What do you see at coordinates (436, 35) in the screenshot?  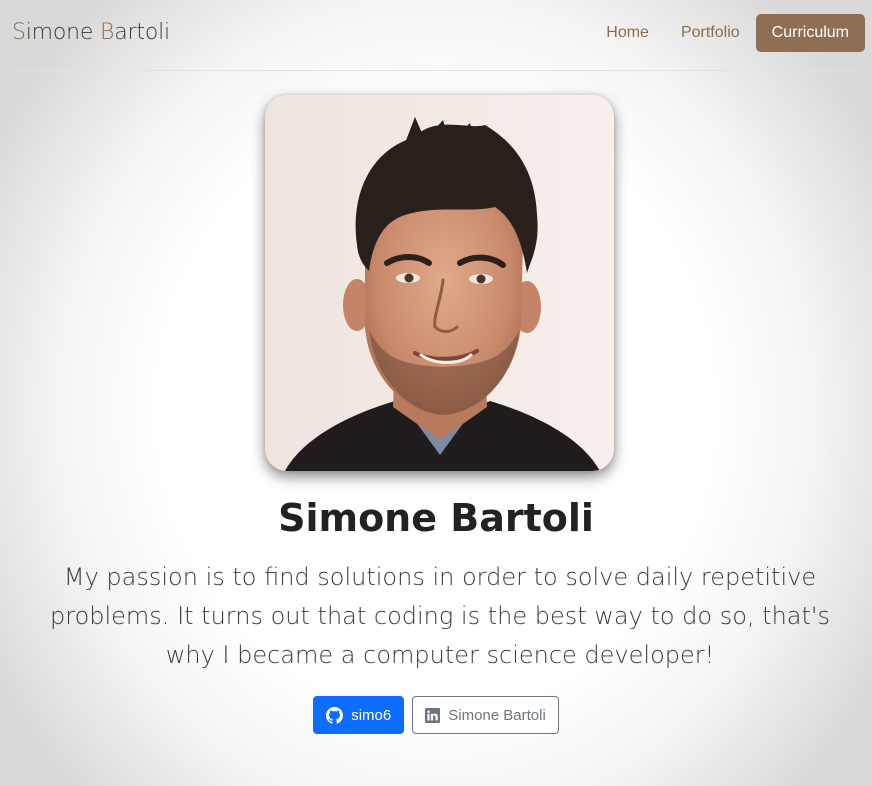 I see `navbar: Simone Bartoli Home Portfolio Curriculum` at bounding box center [436, 35].